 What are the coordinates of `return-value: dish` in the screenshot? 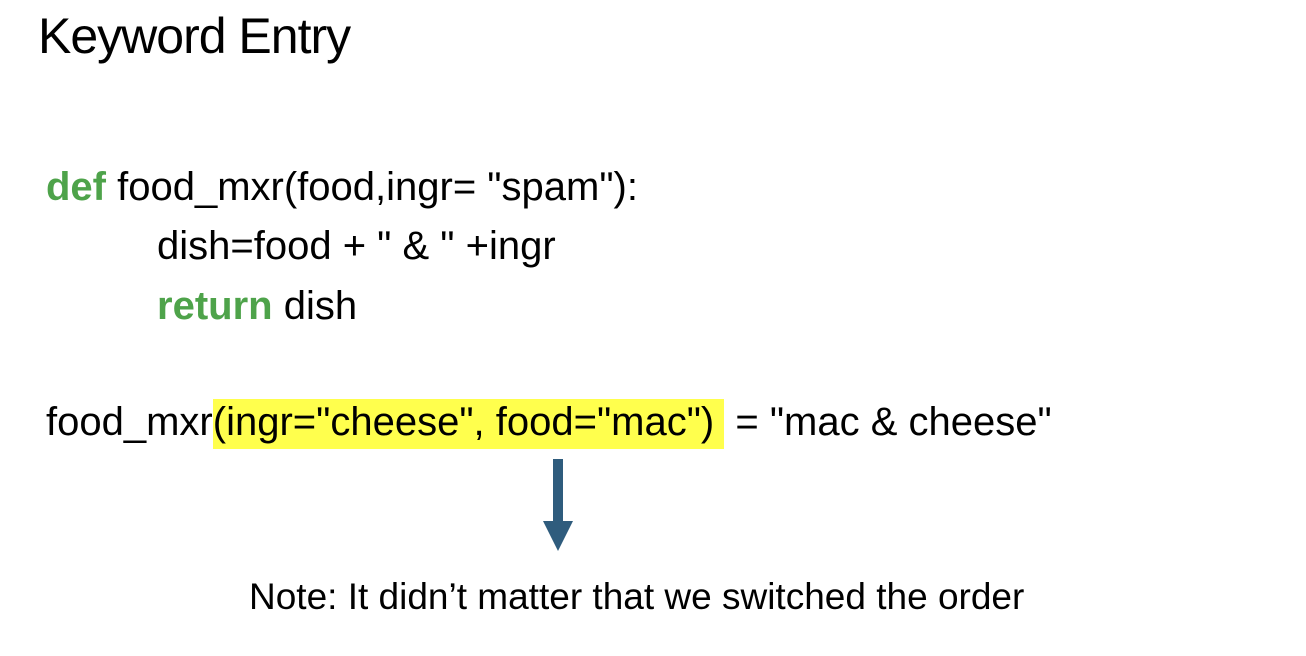 It's located at (315, 306).